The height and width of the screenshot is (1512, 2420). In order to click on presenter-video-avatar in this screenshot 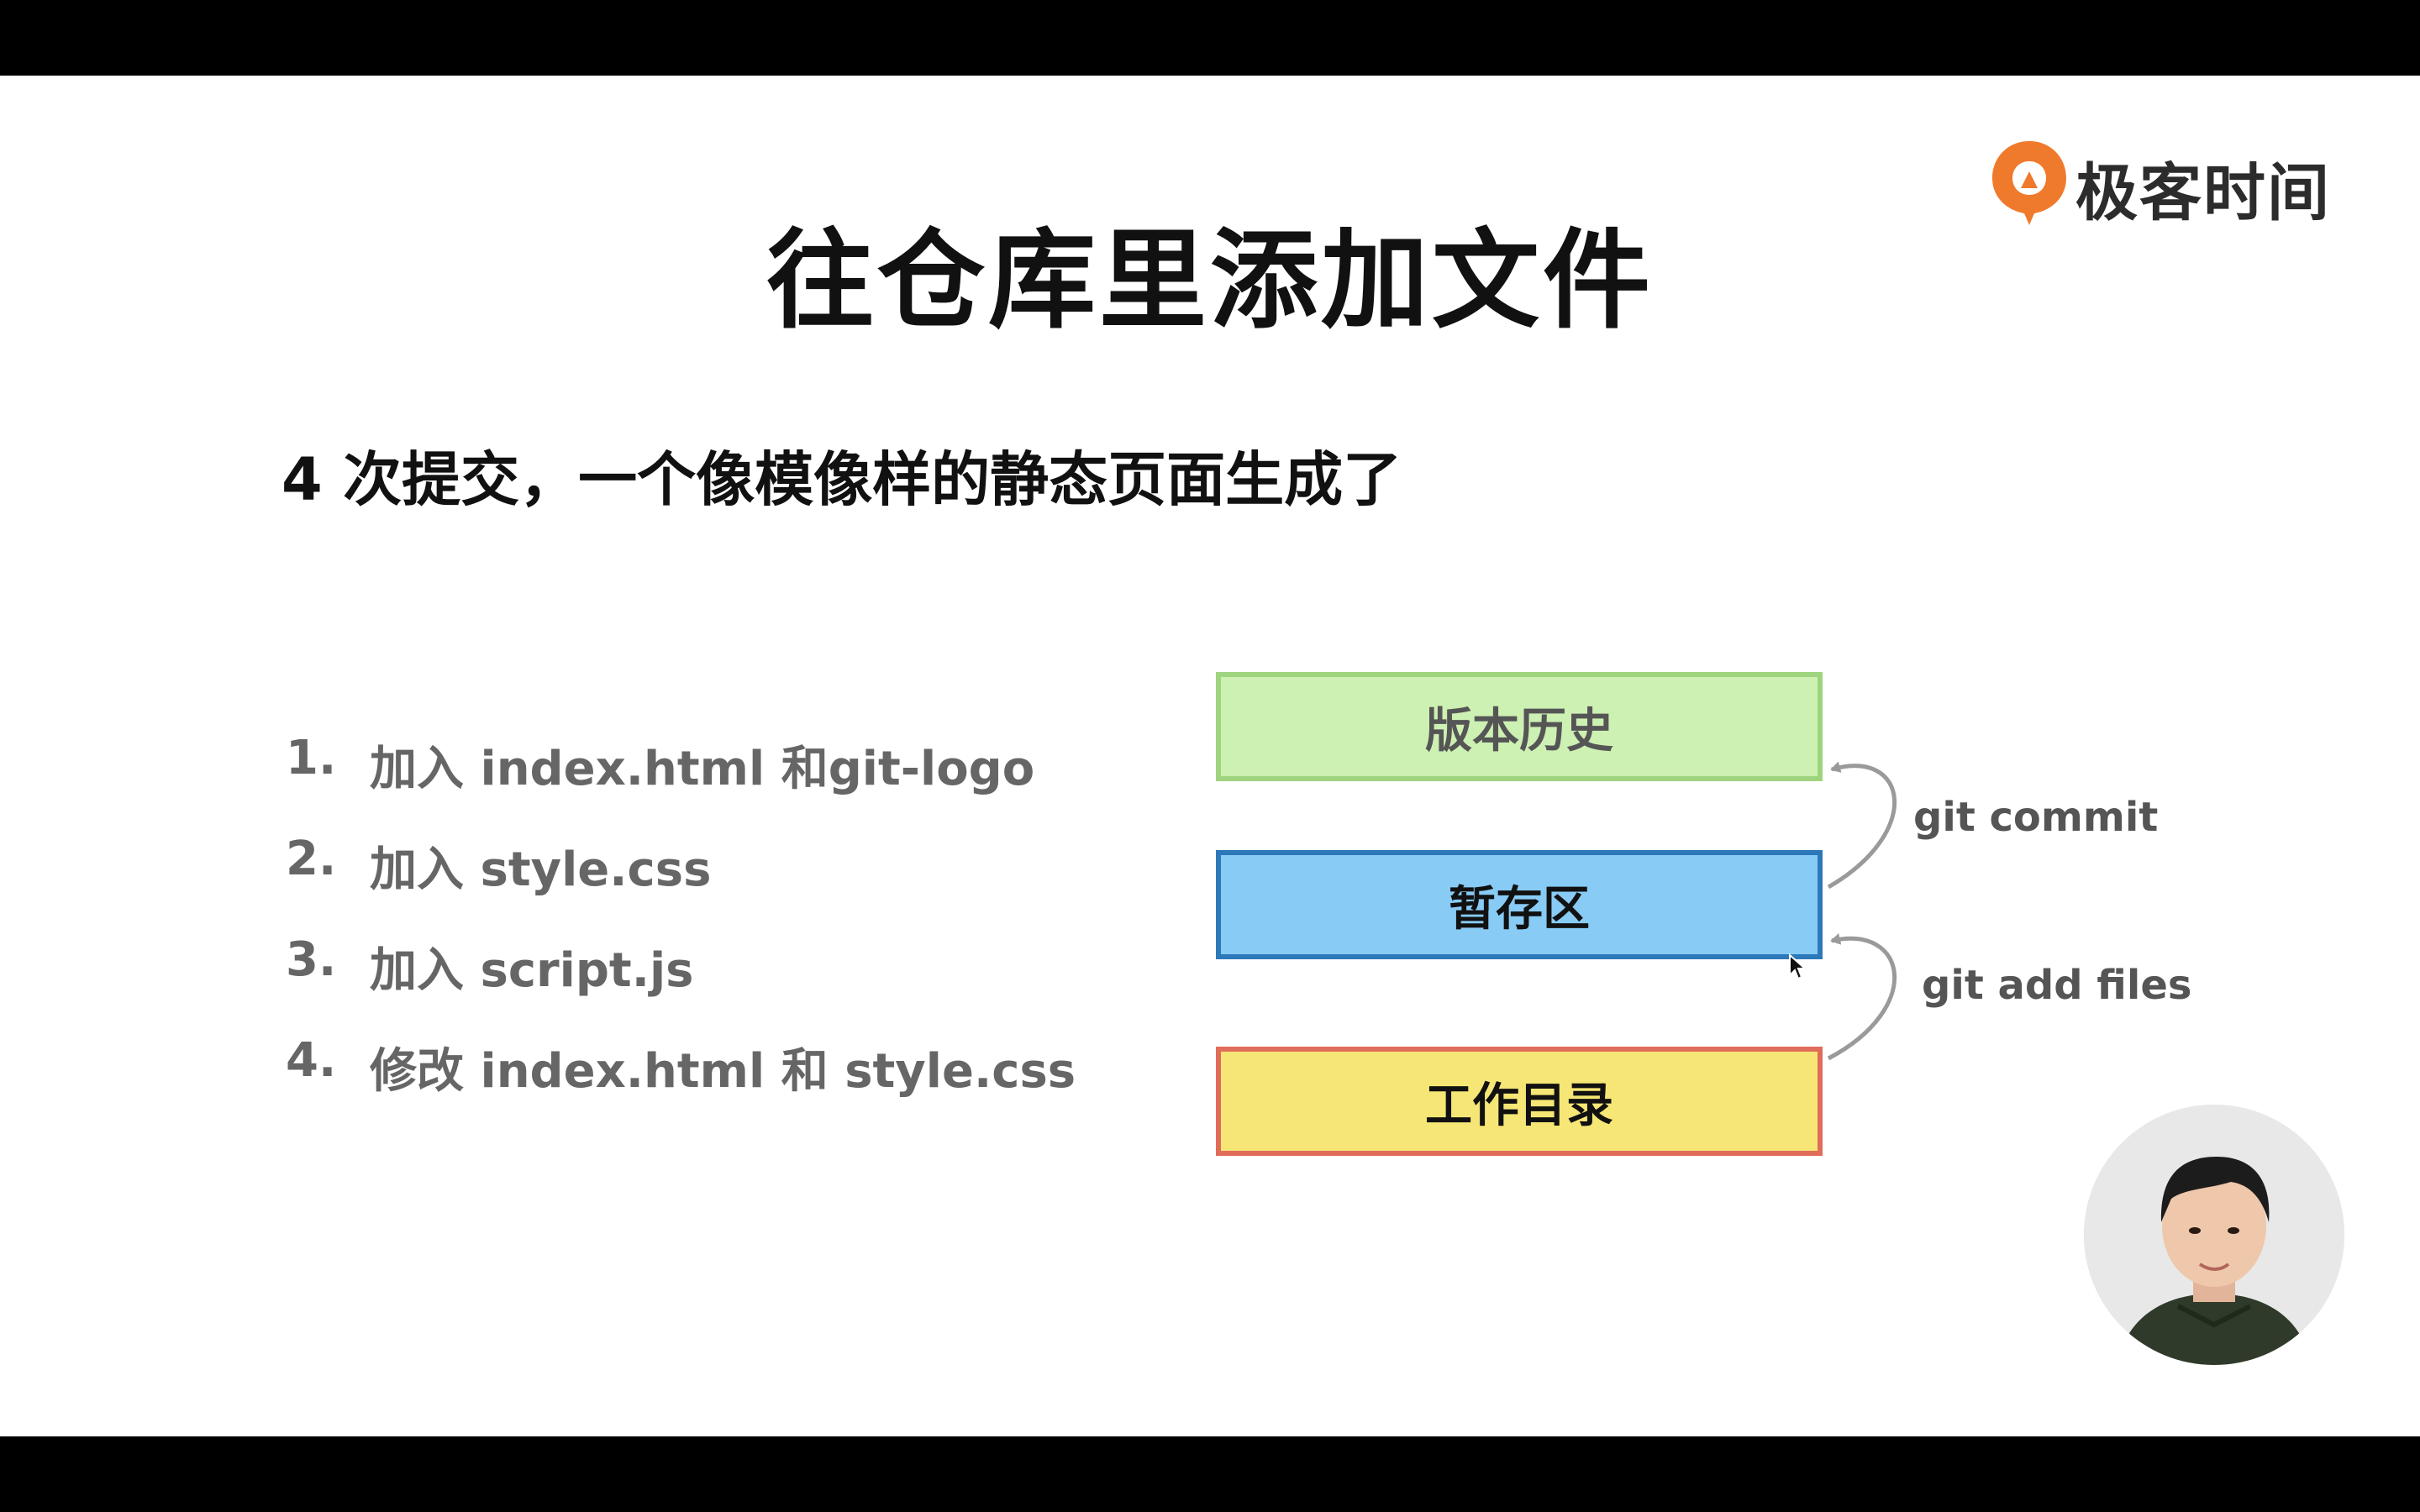, I will do `click(2214, 1235)`.